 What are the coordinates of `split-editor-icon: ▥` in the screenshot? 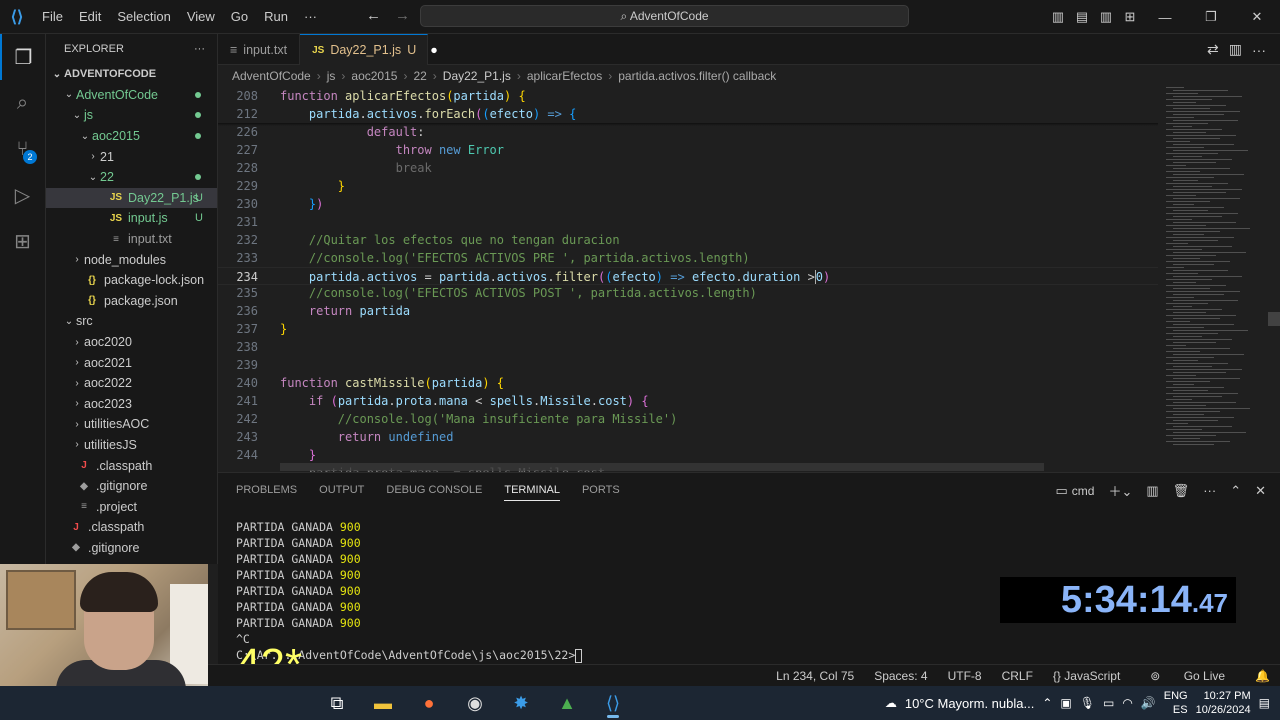 It's located at (1235, 49).